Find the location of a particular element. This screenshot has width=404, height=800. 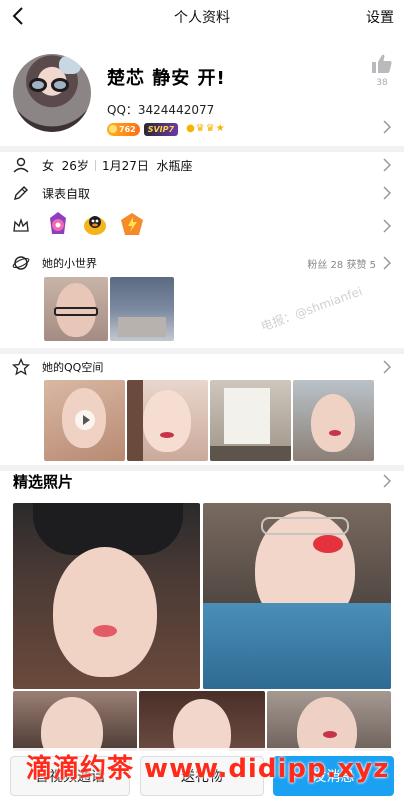

small-world-title: 她的小世界 is located at coordinates (69, 263).